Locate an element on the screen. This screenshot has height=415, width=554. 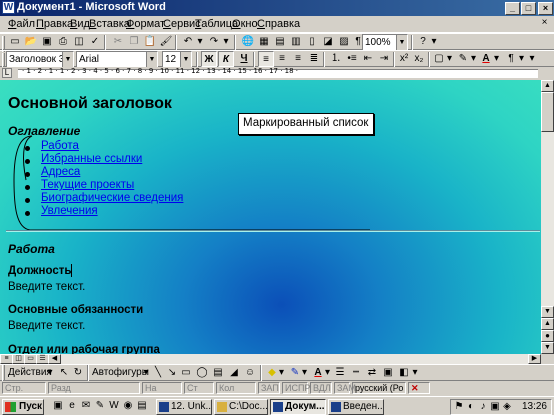
numbering-icon: ⒈ is located at coordinates (336, 59).